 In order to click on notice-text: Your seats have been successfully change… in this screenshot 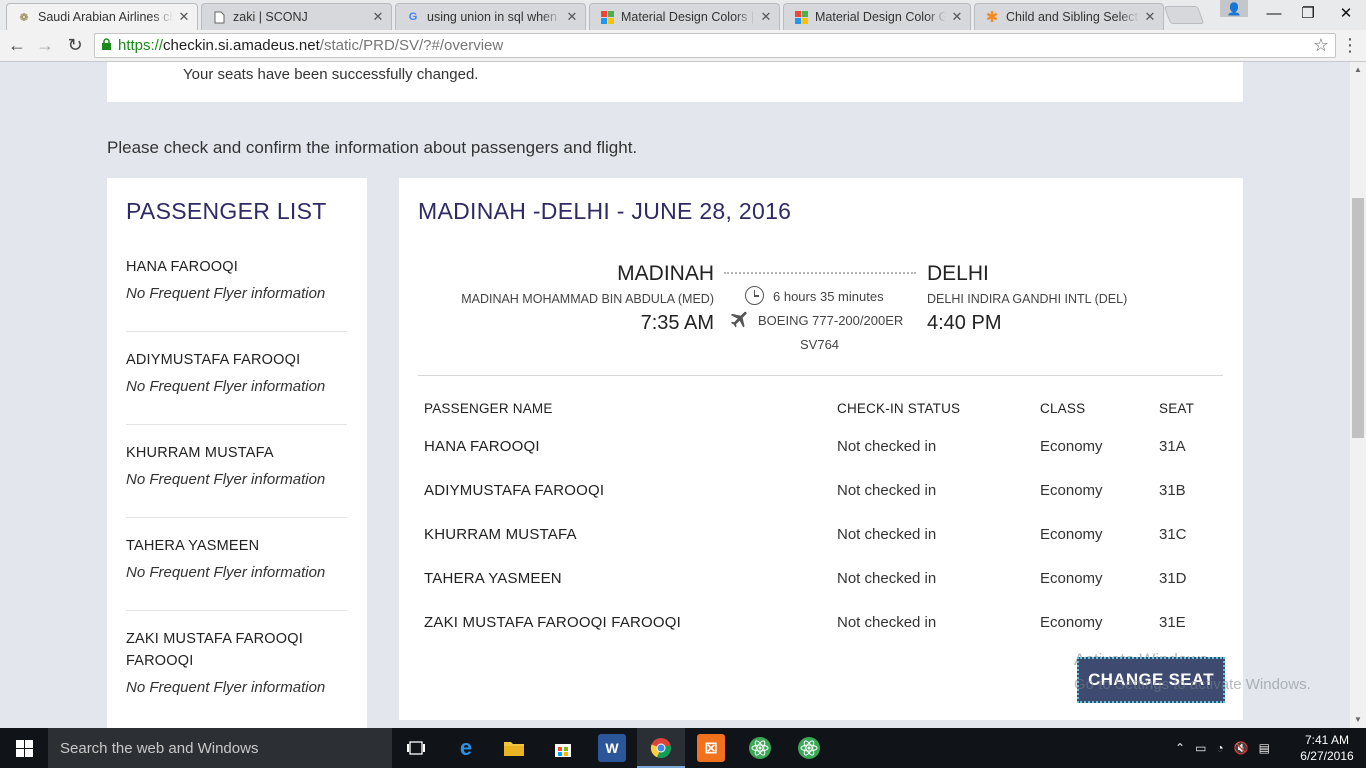, I will do `click(331, 74)`.